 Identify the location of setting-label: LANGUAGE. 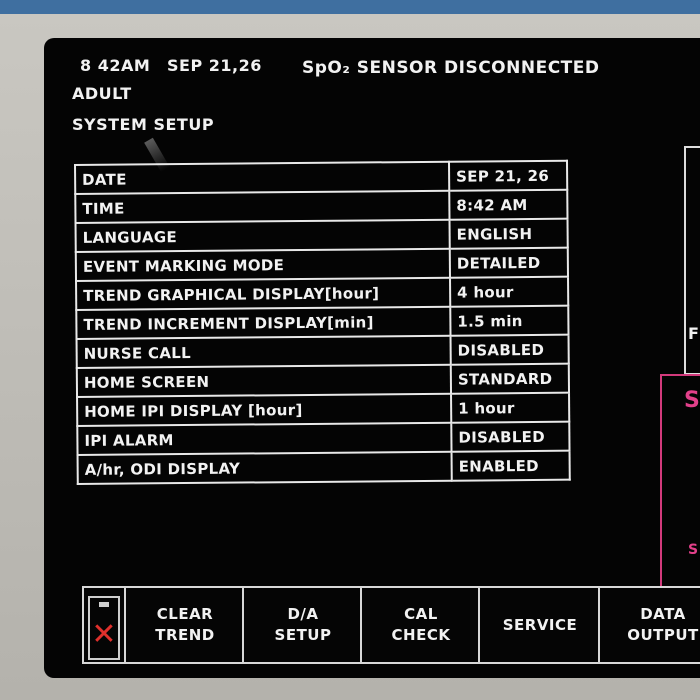
(262, 235).